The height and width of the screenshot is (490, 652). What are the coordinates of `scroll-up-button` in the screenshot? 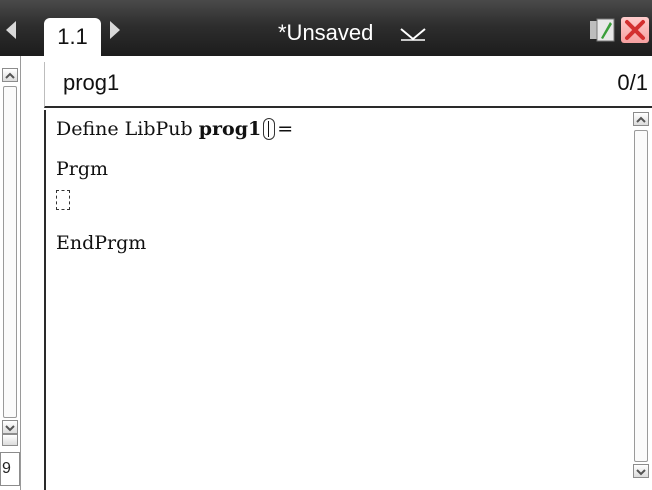 It's located at (10, 75).